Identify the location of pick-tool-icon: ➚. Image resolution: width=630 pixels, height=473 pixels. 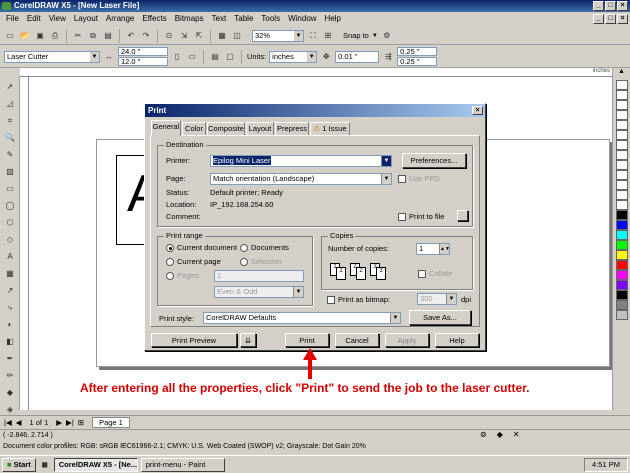
(10, 87).